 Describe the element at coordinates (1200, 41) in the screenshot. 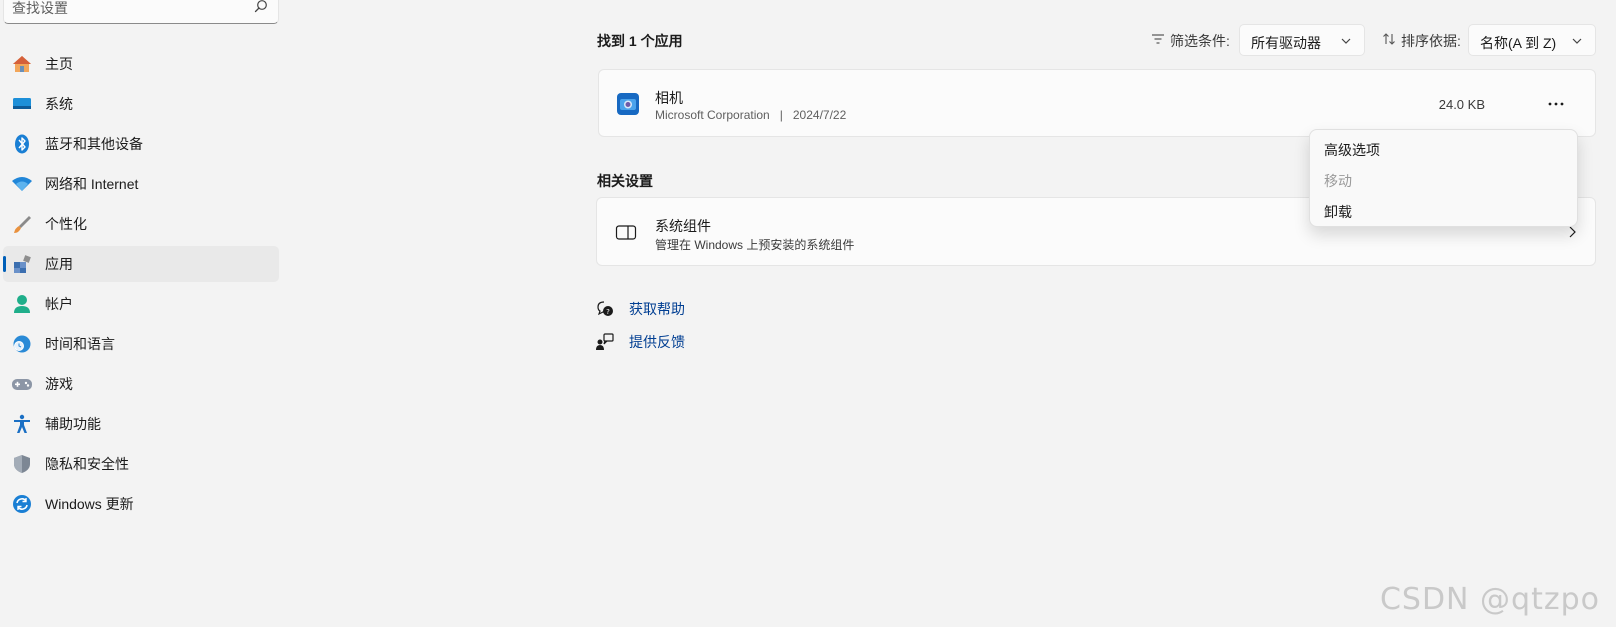

I see `filter-label: 筛选条件:` at that location.